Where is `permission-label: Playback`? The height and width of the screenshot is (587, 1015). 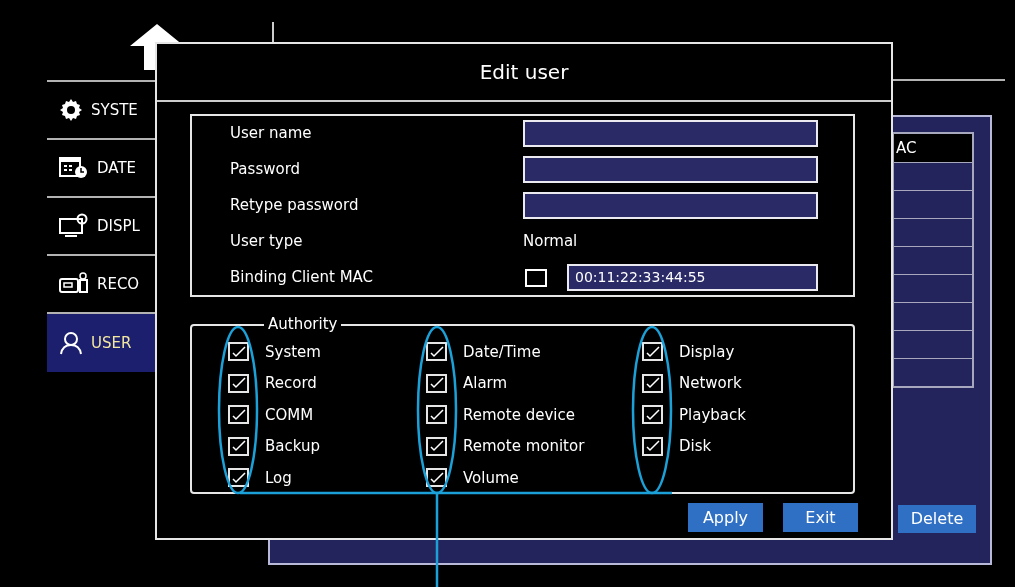 permission-label: Playback is located at coordinates (712, 415).